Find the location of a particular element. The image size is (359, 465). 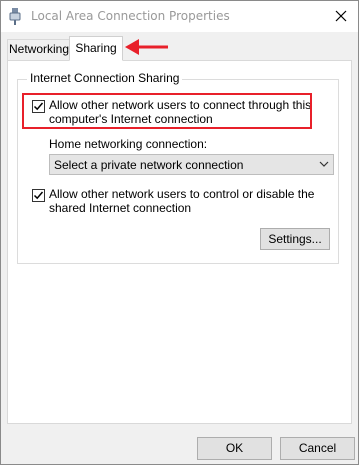

tab-sharing: Sharing is located at coordinates (96, 48).